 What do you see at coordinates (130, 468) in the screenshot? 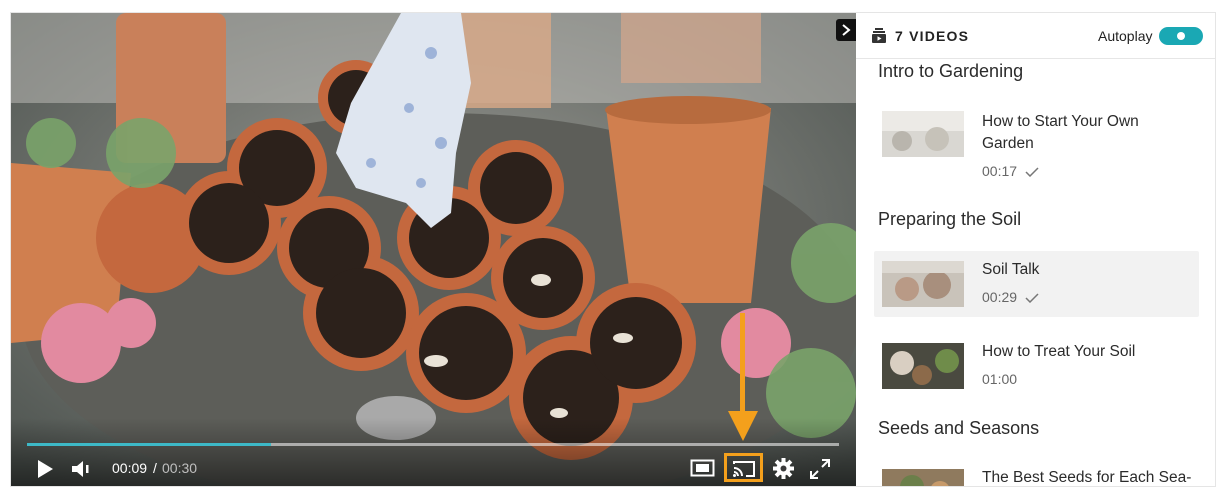
I see `current-time: 00:09` at bounding box center [130, 468].